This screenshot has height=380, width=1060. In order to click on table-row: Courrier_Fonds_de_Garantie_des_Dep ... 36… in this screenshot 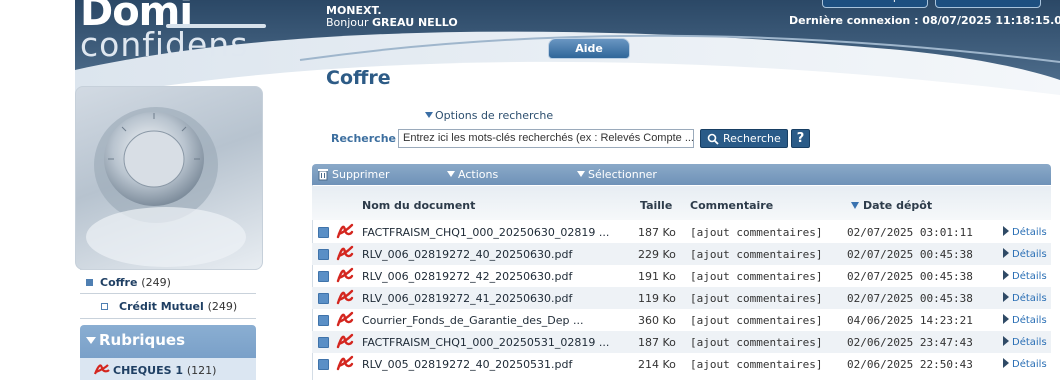, I will do `click(681, 320)`.